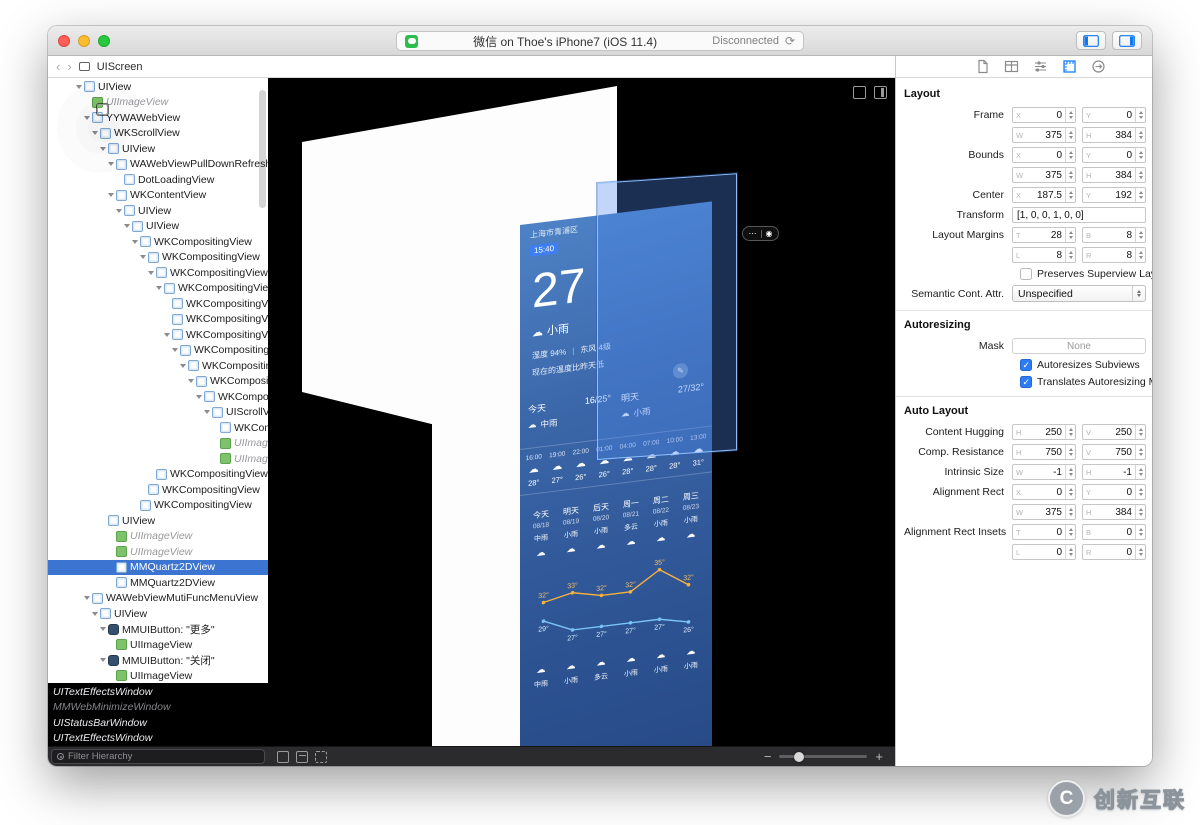  What do you see at coordinates (1114, 472) in the screenshot?
I see `value-field-h: H -1` at bounding box center [1114, 472].